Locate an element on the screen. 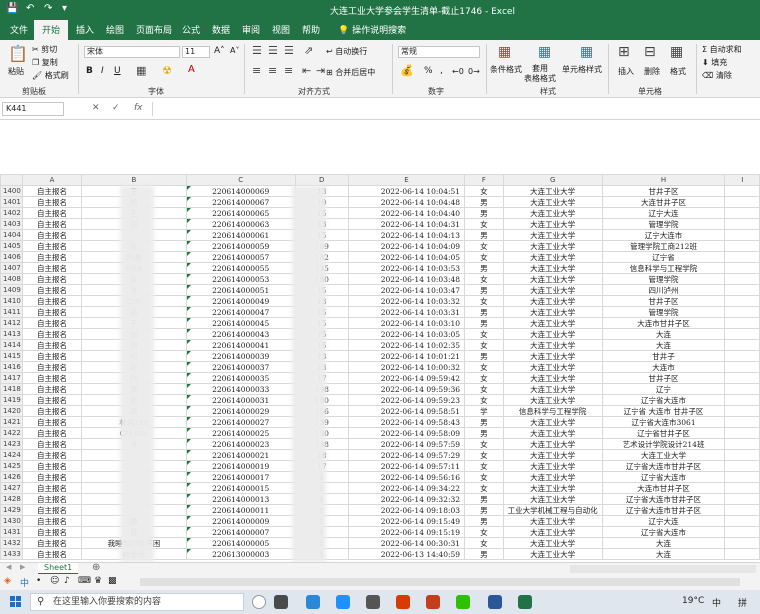  cell-id: 220614000049 is located at coordinates (240, 301).